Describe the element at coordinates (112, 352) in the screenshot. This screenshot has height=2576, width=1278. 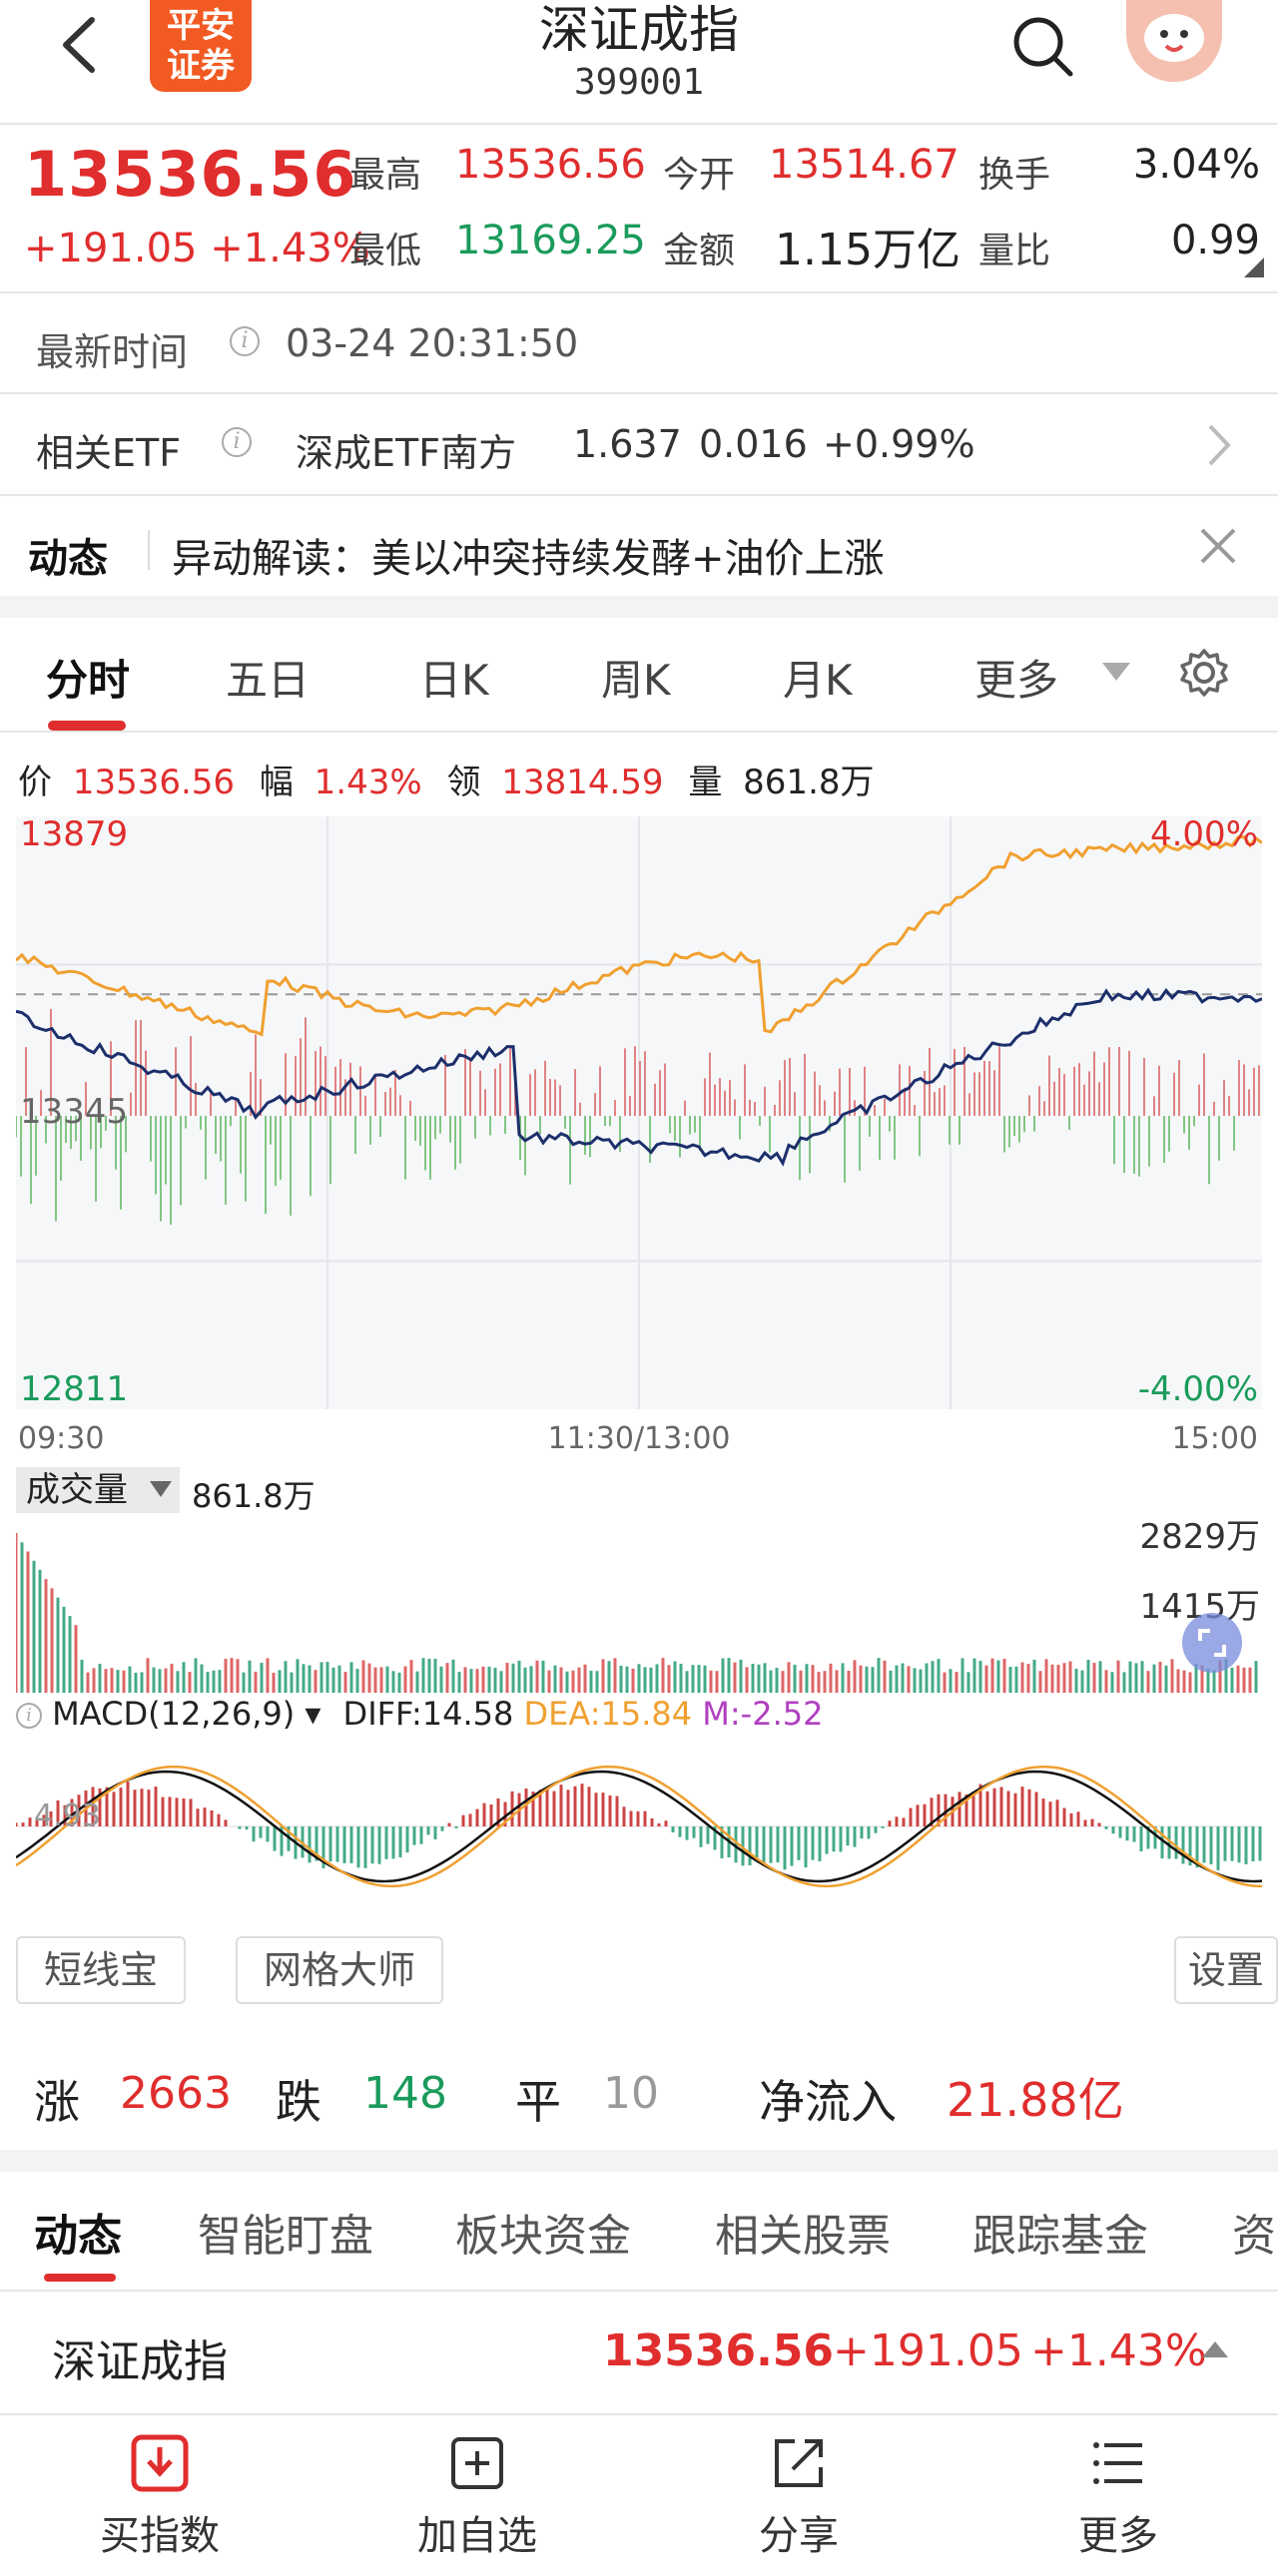
I see `latest-time-label: 最新时间` at that location.